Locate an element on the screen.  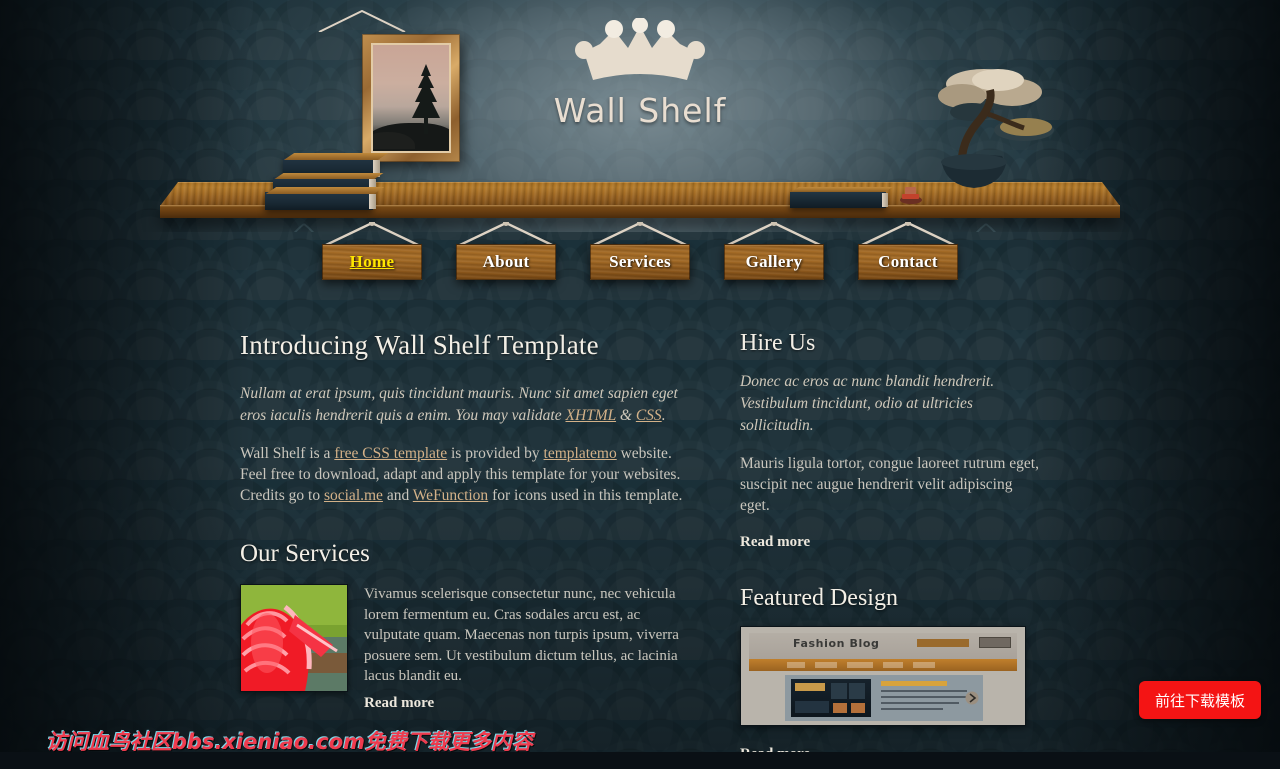
preview-nav-bar is located at coordinates (883, 665).